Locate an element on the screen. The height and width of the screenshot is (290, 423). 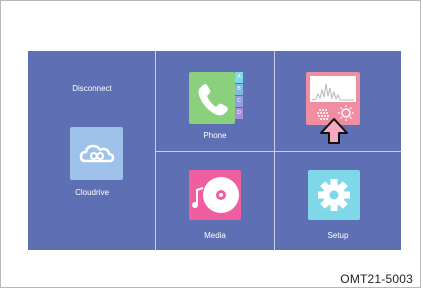
gear-icon is located at coordinates (334, 195).